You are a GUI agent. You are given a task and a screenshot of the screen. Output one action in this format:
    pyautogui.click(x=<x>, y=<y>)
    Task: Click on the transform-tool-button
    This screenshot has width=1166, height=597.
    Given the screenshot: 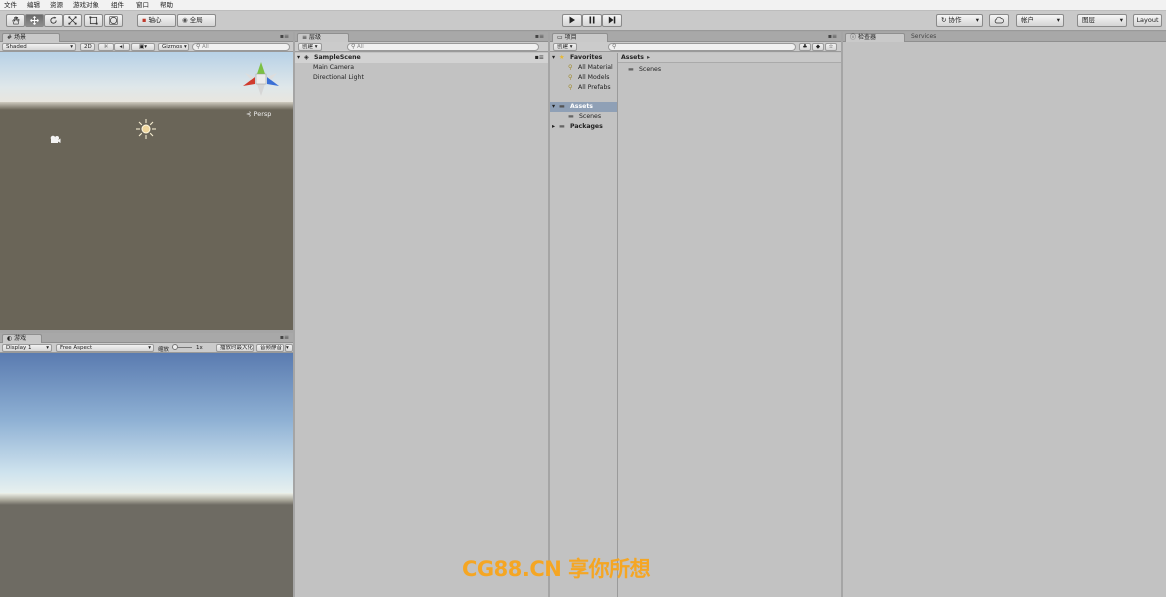 What is the action you would take?
    pyautogui.click(x=113, y=20)
    